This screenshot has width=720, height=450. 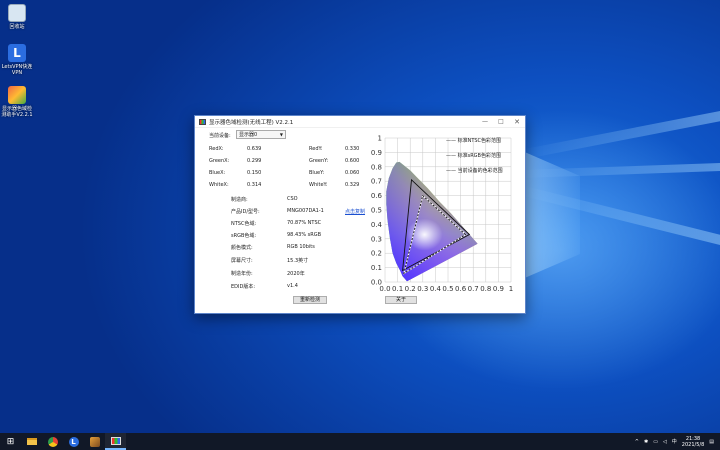 What do you see at coordinates (251, 122) in the screenshot?
I see `window-title: 显示器色域检测(无线工程) V2.2.1` at bounding box center [251, 122].